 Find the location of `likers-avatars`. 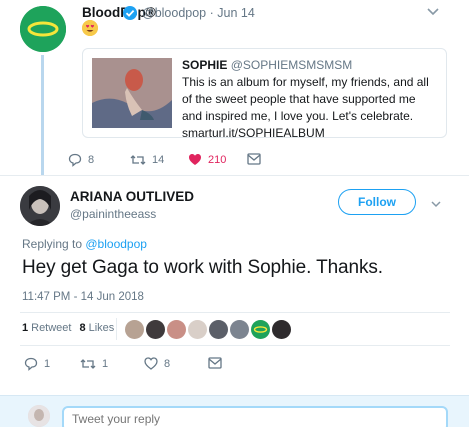

likers-avatars is located at coordinates (209, 330).